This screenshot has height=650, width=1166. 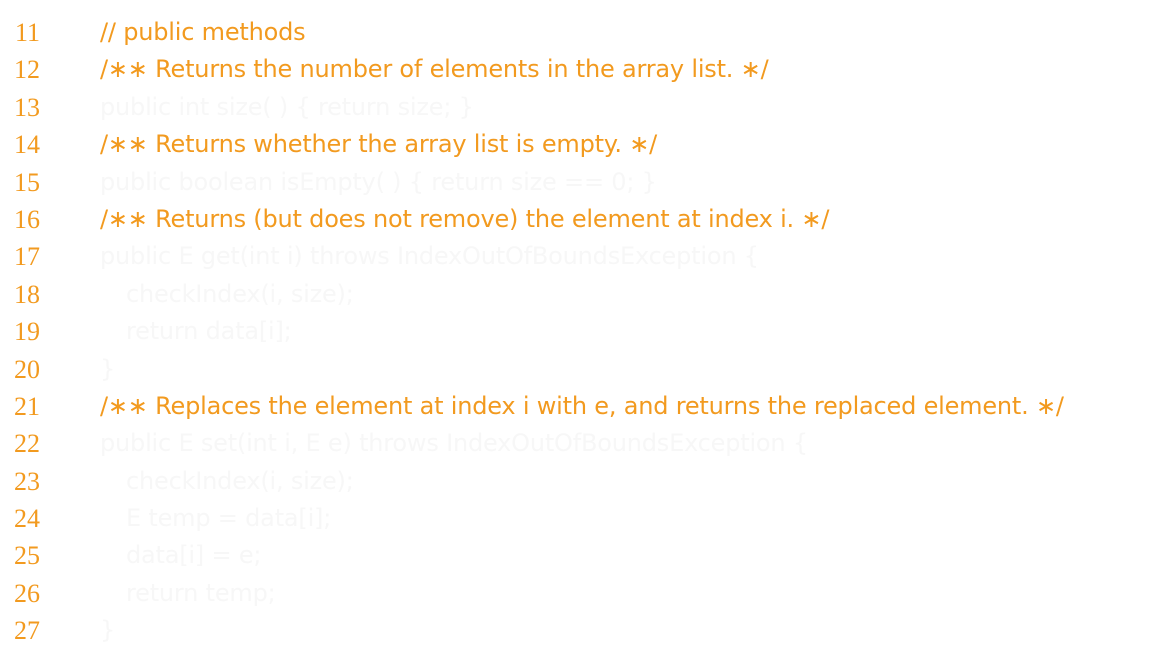 I want to click on code-line: 26 return temp;, so click(x=583, y=593).